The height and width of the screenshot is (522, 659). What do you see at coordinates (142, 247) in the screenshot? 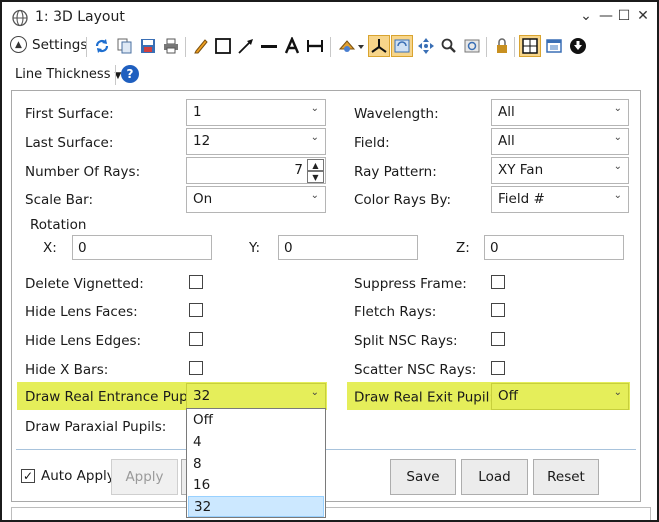
I see `rotation-x-input: 0` at bounding box center [142, 247].